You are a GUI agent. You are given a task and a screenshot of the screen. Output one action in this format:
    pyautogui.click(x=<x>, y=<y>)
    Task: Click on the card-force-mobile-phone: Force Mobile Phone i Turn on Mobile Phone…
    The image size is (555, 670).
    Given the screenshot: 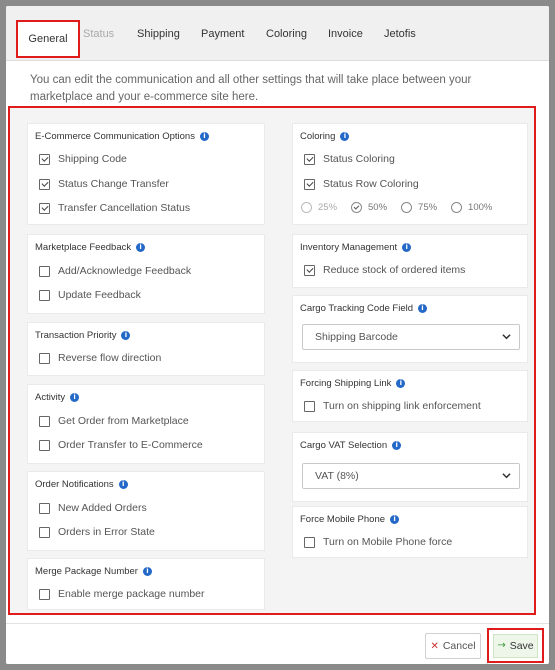 What is the action you would take?
    pyautogui.click(x=410, y=532)
    